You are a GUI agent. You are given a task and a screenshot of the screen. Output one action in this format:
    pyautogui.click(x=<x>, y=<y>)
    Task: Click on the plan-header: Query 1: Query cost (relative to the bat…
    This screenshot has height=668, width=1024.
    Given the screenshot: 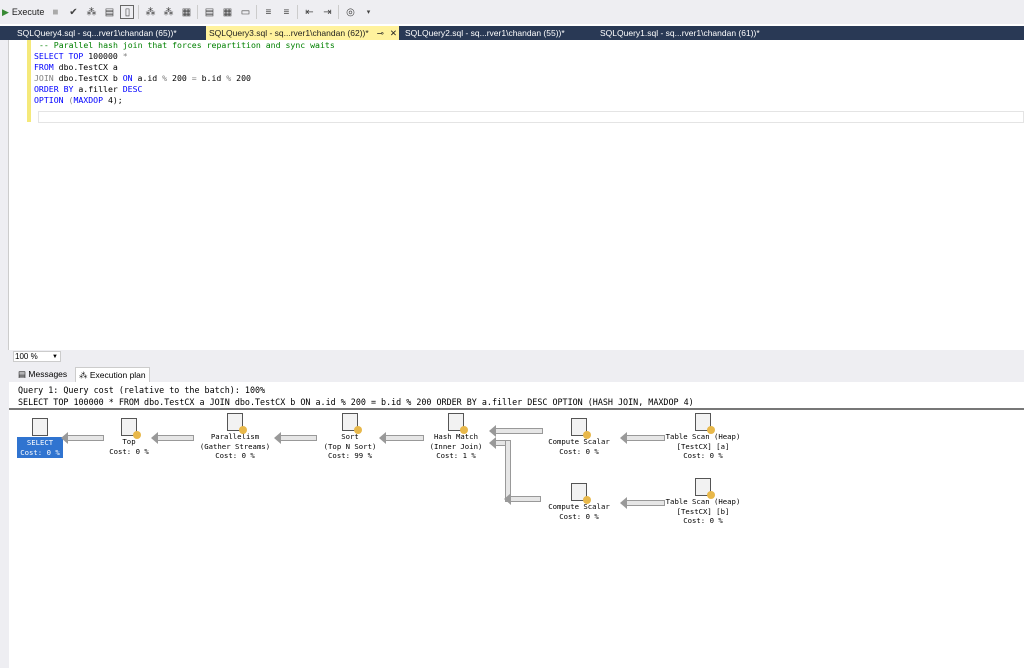 What is the action you would take?
    pyautogui.click(x=516, y=396)
    